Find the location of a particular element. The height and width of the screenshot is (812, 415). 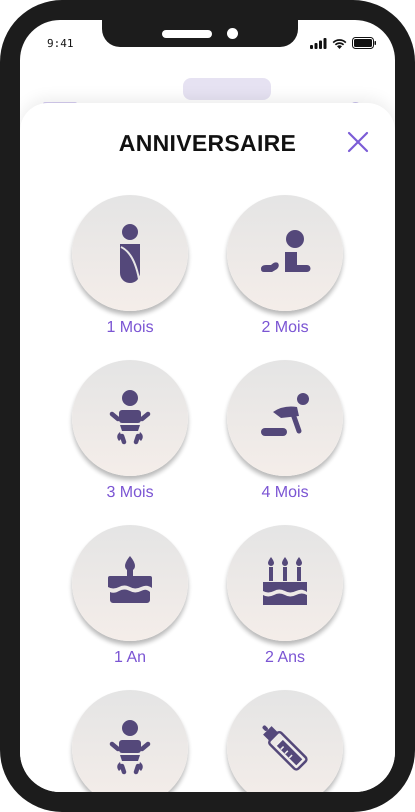

battery-icon is located at coordinates (364, 43).